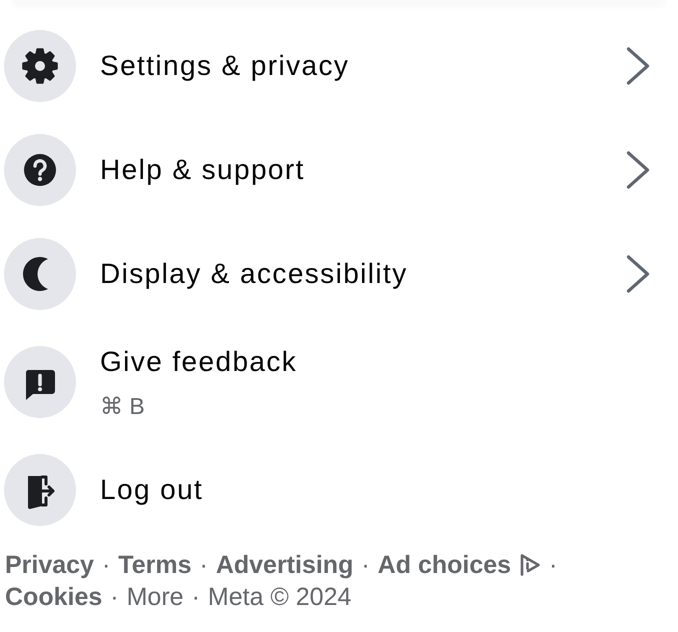 Image resolution: width=678 pixels, height=632 pixels. What do you see at coordinates (53, 597) in the screenshot?
I see `footer-link: Cookies` at bounding box center [53, 597].